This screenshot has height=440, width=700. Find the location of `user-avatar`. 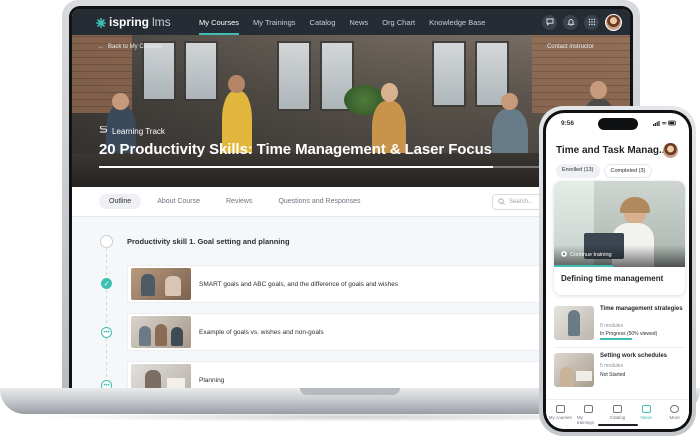

user-avatar is located at coordinates (613, 22).